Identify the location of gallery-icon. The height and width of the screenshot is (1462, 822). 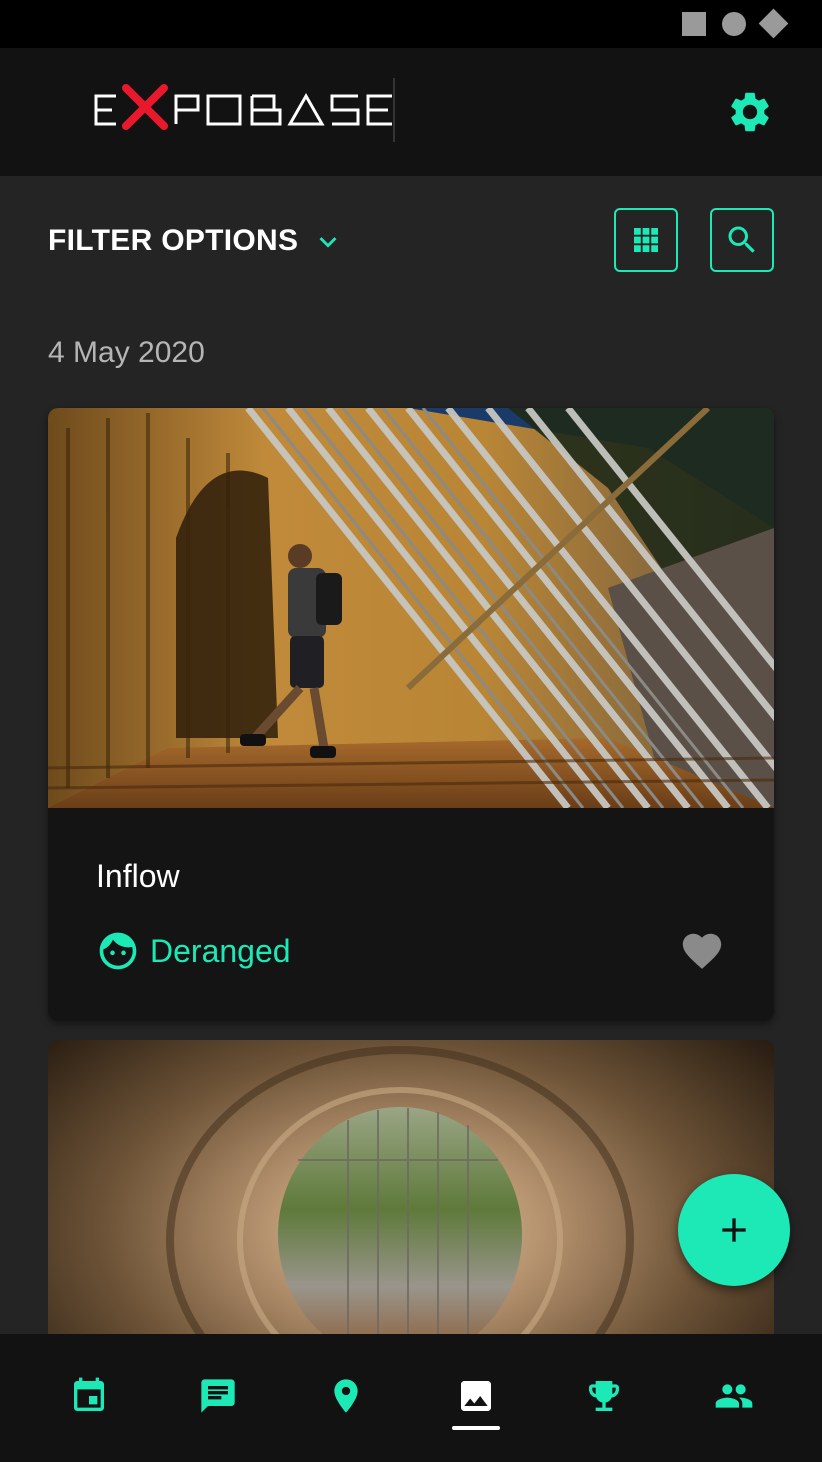
(476, 1396).